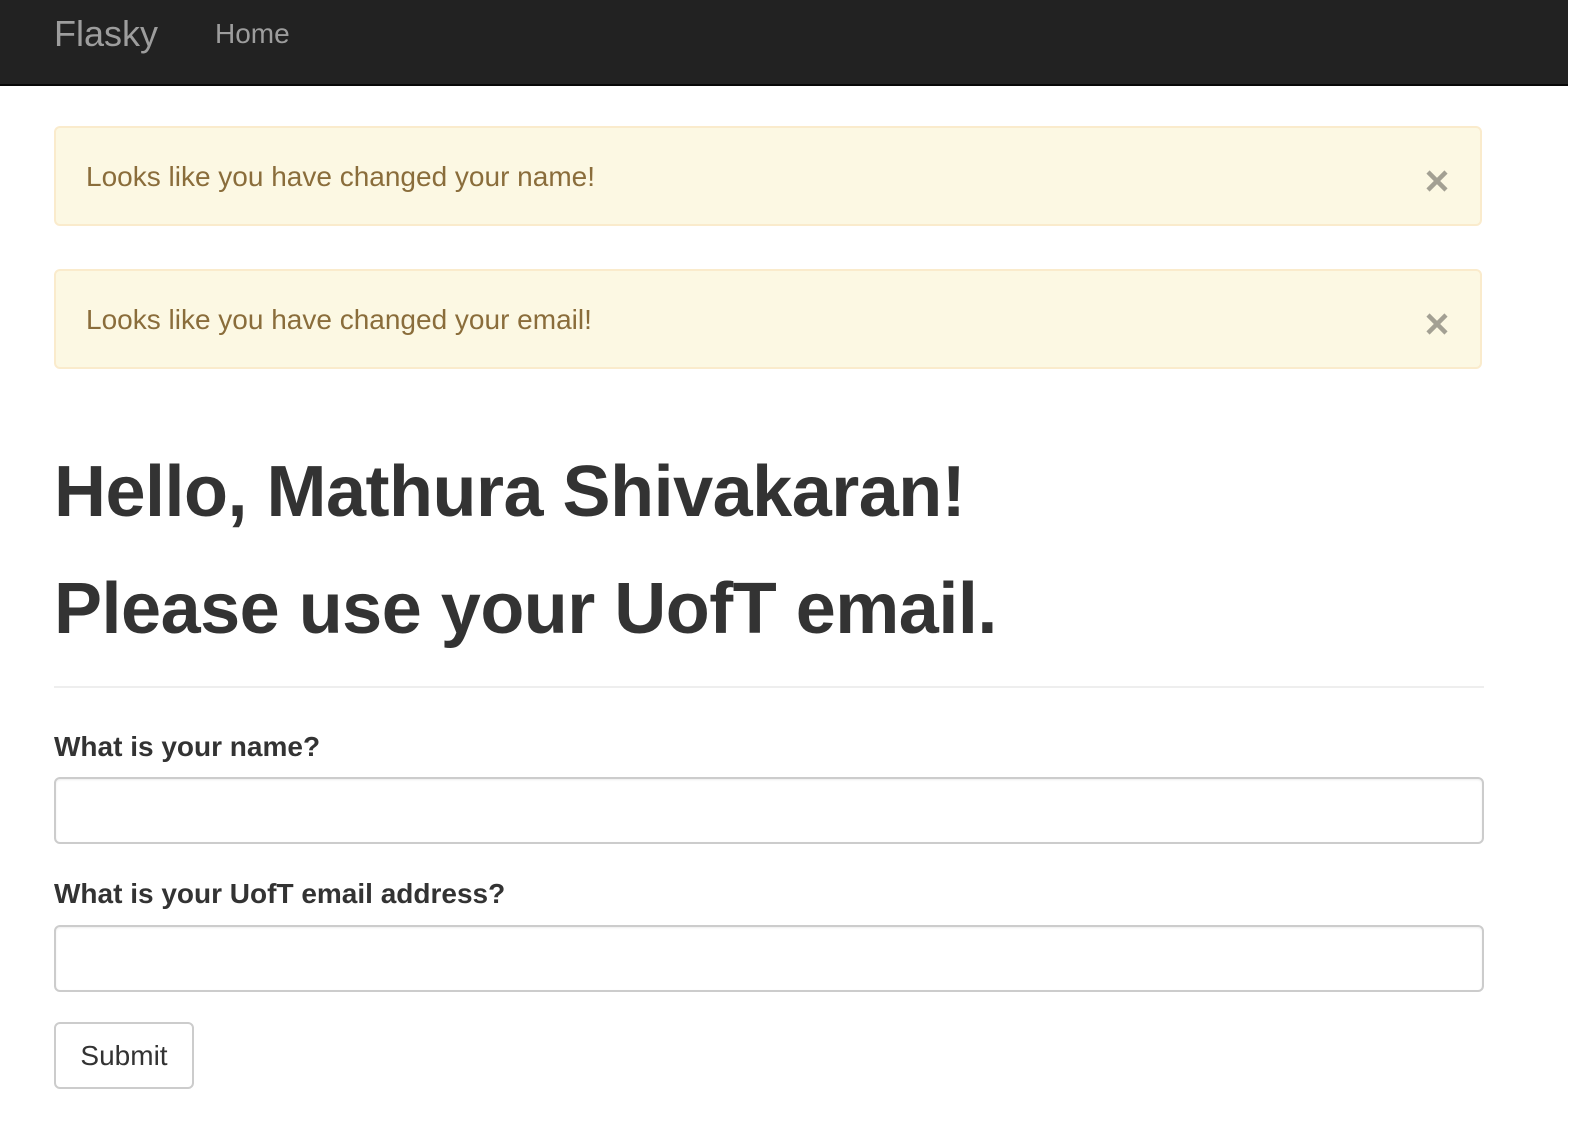 The image size is (1578, 1136). Describe the element at coordinates (769, 810) in the screenshot. I see `name-input` at that location.